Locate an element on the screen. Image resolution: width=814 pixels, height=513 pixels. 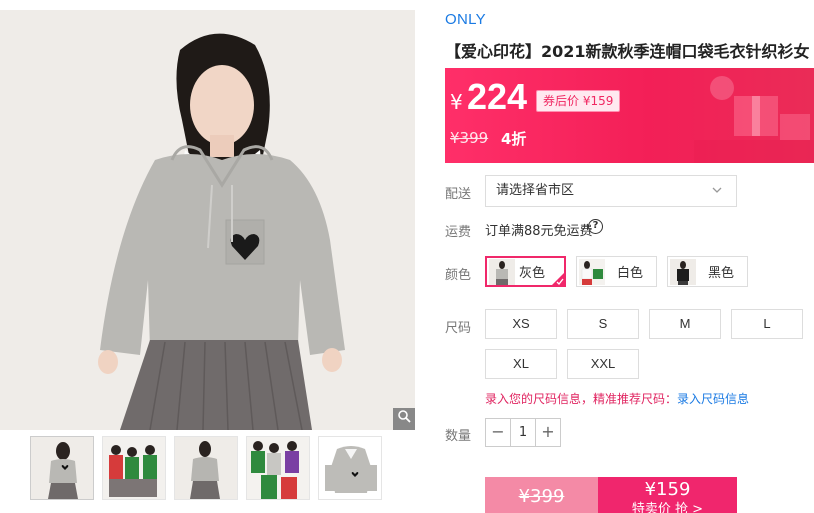
white-swatch-thumb is located at coordinates (592, 271).